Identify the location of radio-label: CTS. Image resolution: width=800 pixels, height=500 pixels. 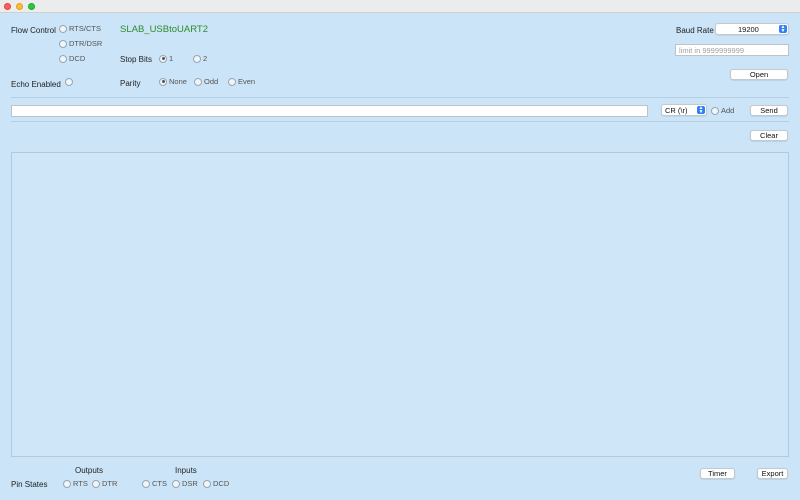
(159, 483).